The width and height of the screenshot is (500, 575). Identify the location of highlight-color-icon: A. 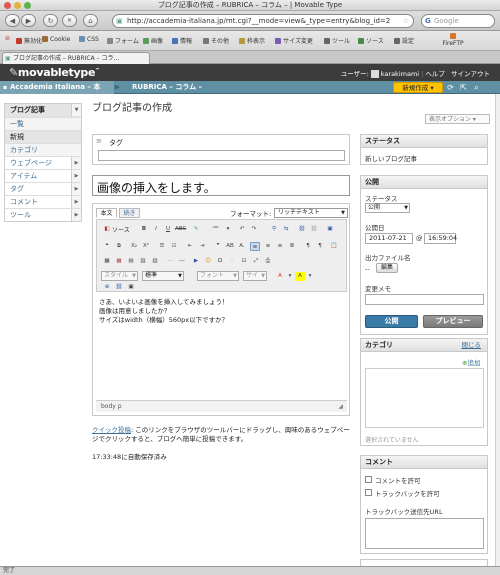
(300, 276).